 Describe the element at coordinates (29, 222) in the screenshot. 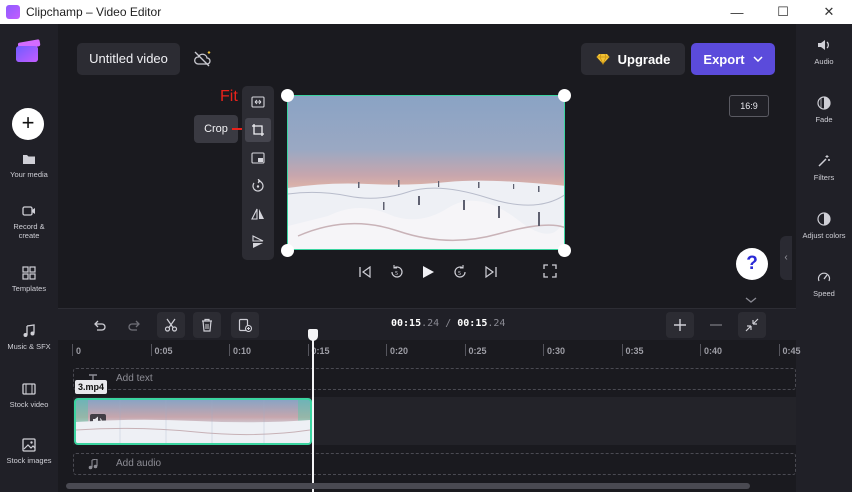

I see `sidebar-item-record-create: Record & create` at that location.